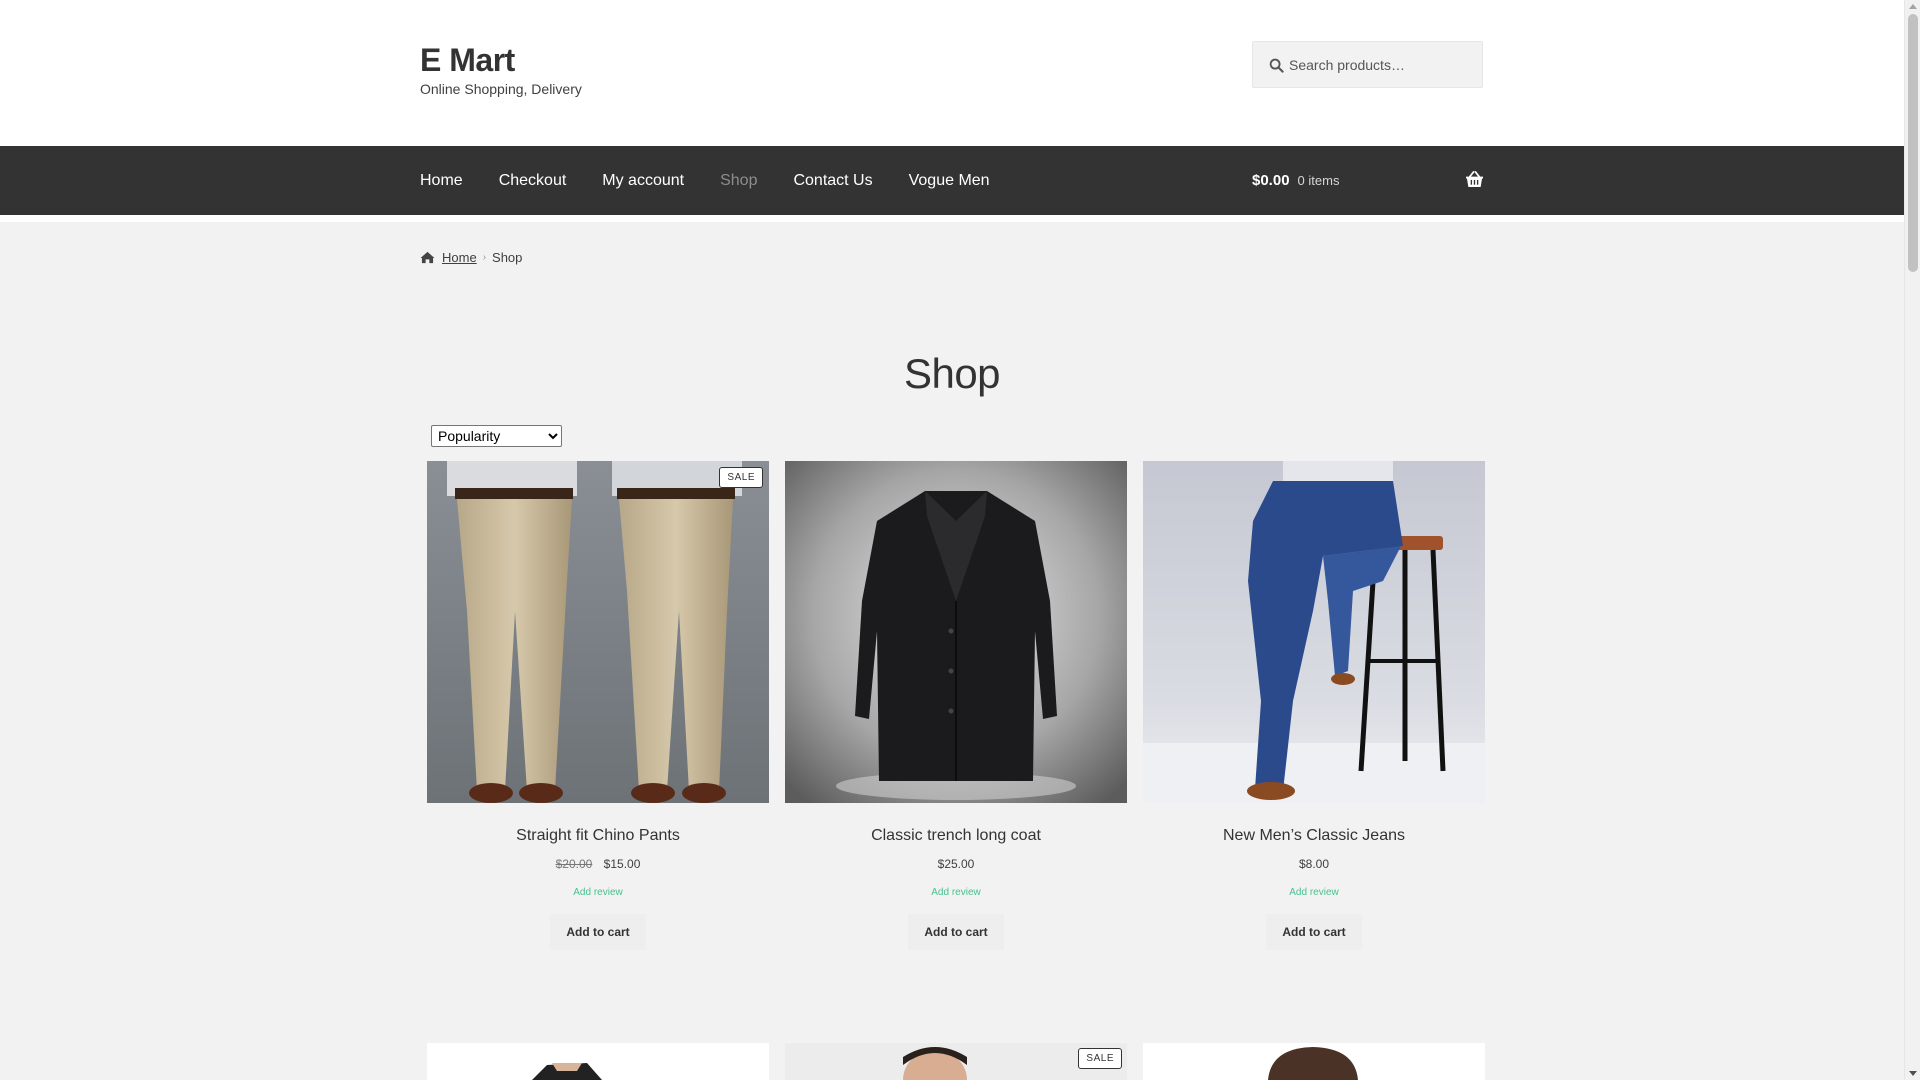  Describe the element at coordinates (598, 836) in the screenshot. I see `product-title: Straight fit Chino Pants` at that location.